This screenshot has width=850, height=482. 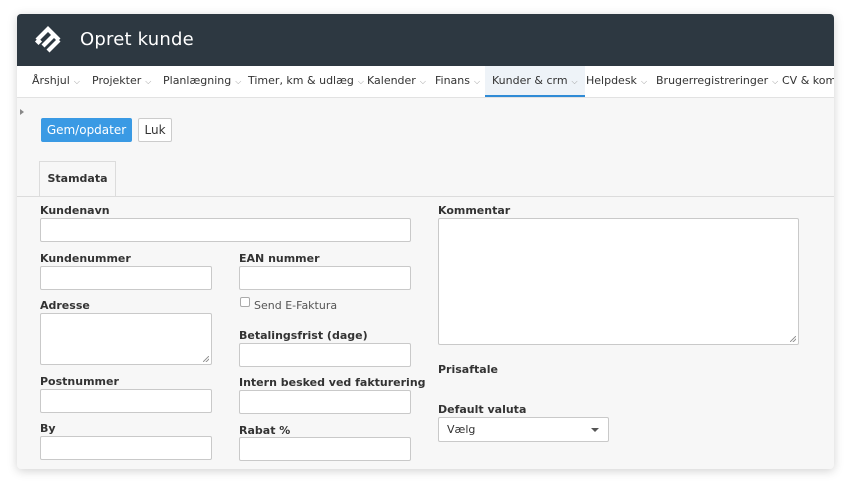 I want to click on ean-label: EAN nummer, so click(x=279, y=258).